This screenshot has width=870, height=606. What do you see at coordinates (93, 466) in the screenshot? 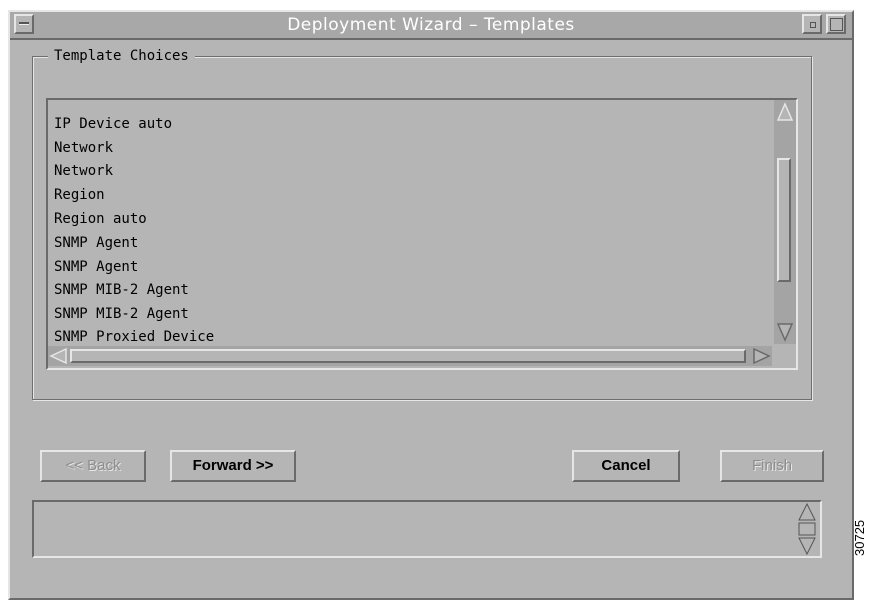
I see `back-button: << Back` at bounding box center [93, 466].